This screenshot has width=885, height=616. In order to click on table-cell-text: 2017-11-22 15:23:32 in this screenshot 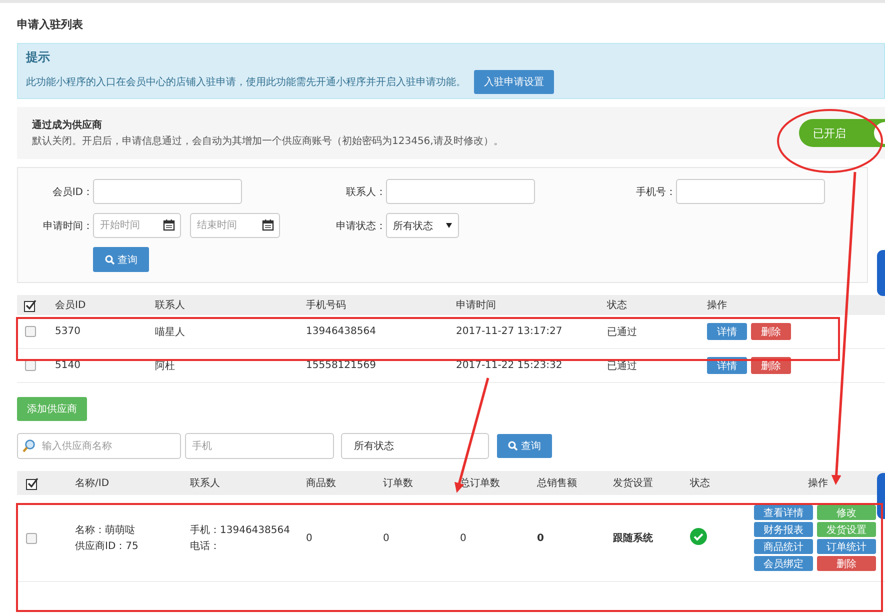, I will do `click(510, 365)`.